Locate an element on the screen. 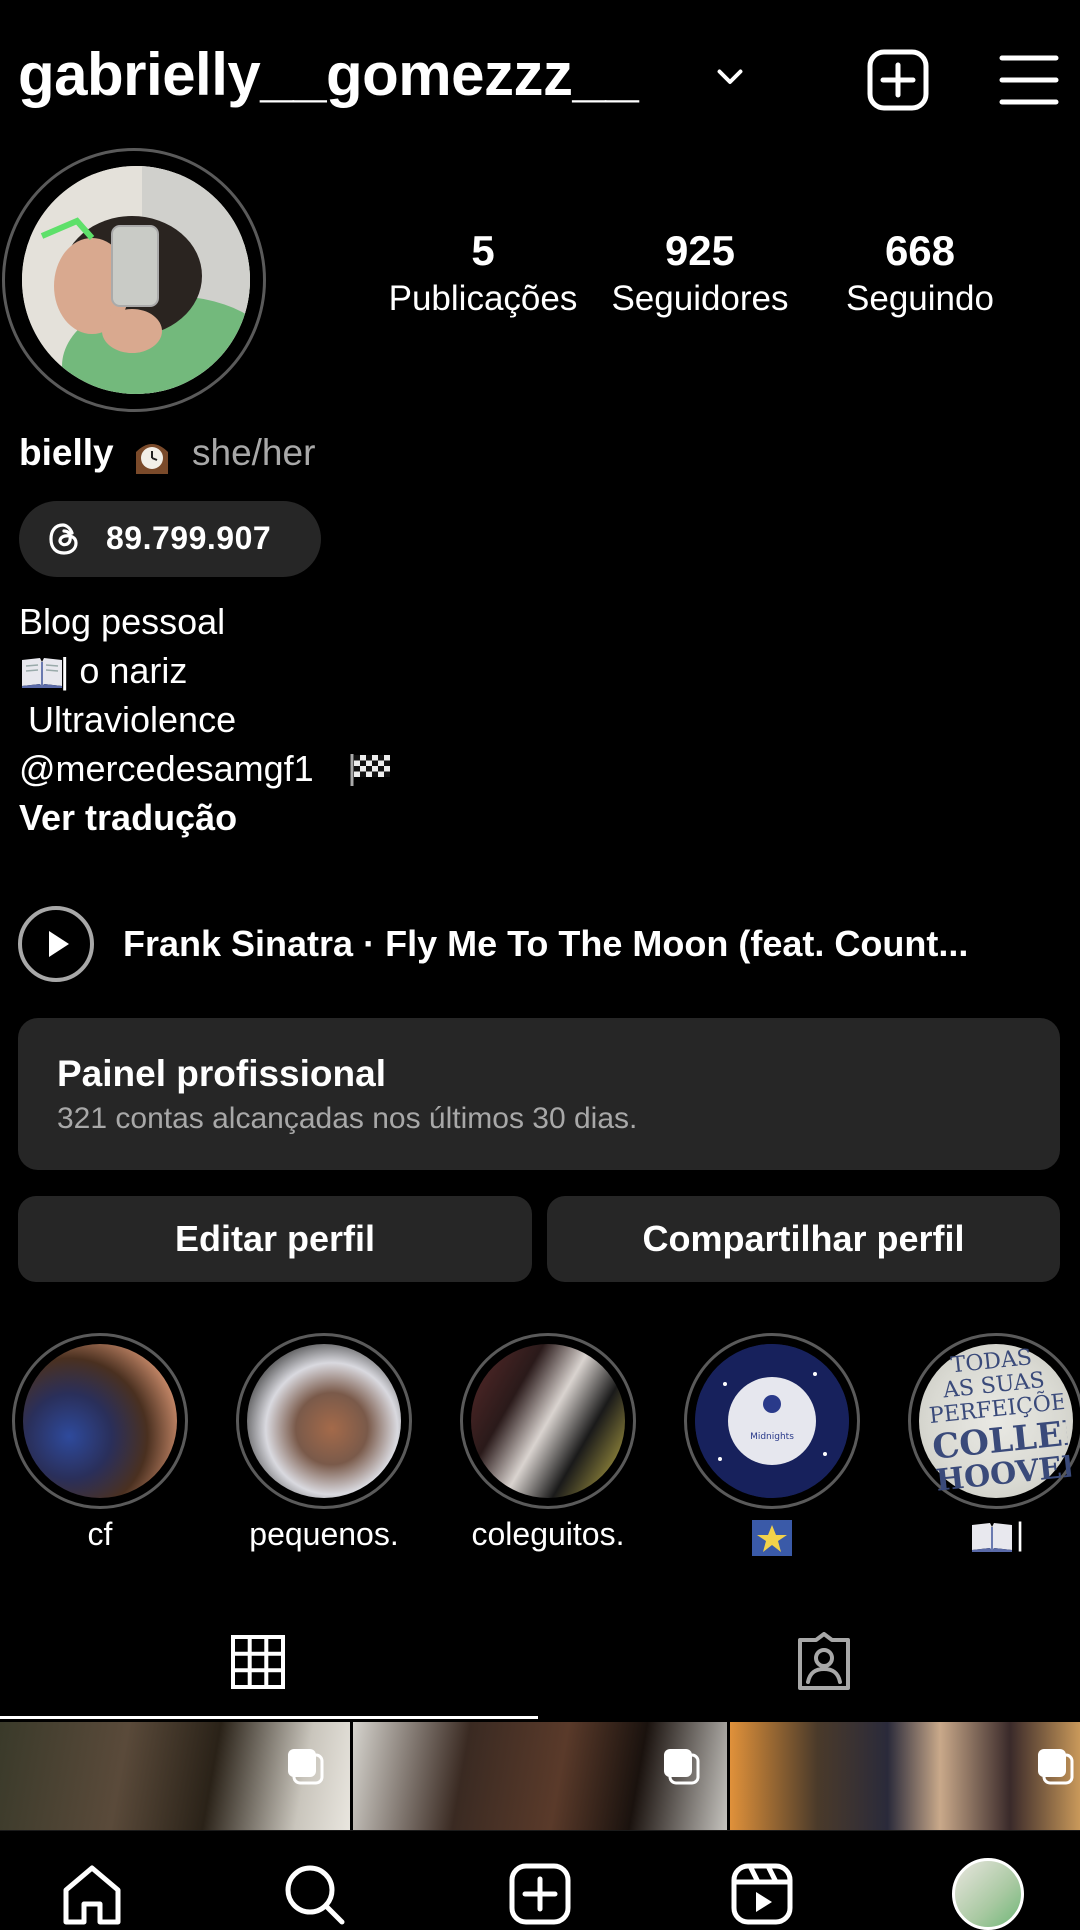  edit-profile-button: Editar perfil is located at coordinates (275, 1239).